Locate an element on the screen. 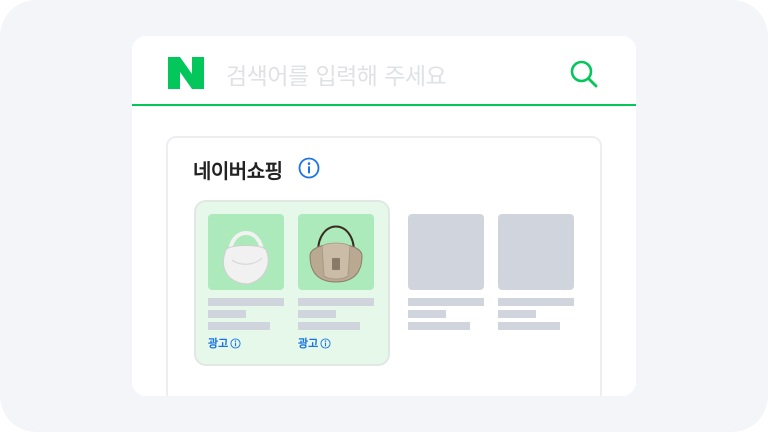 The image size is (768, 432). search-input: 검색어를 입력해 주세요 is located at coordinates (336, 74).